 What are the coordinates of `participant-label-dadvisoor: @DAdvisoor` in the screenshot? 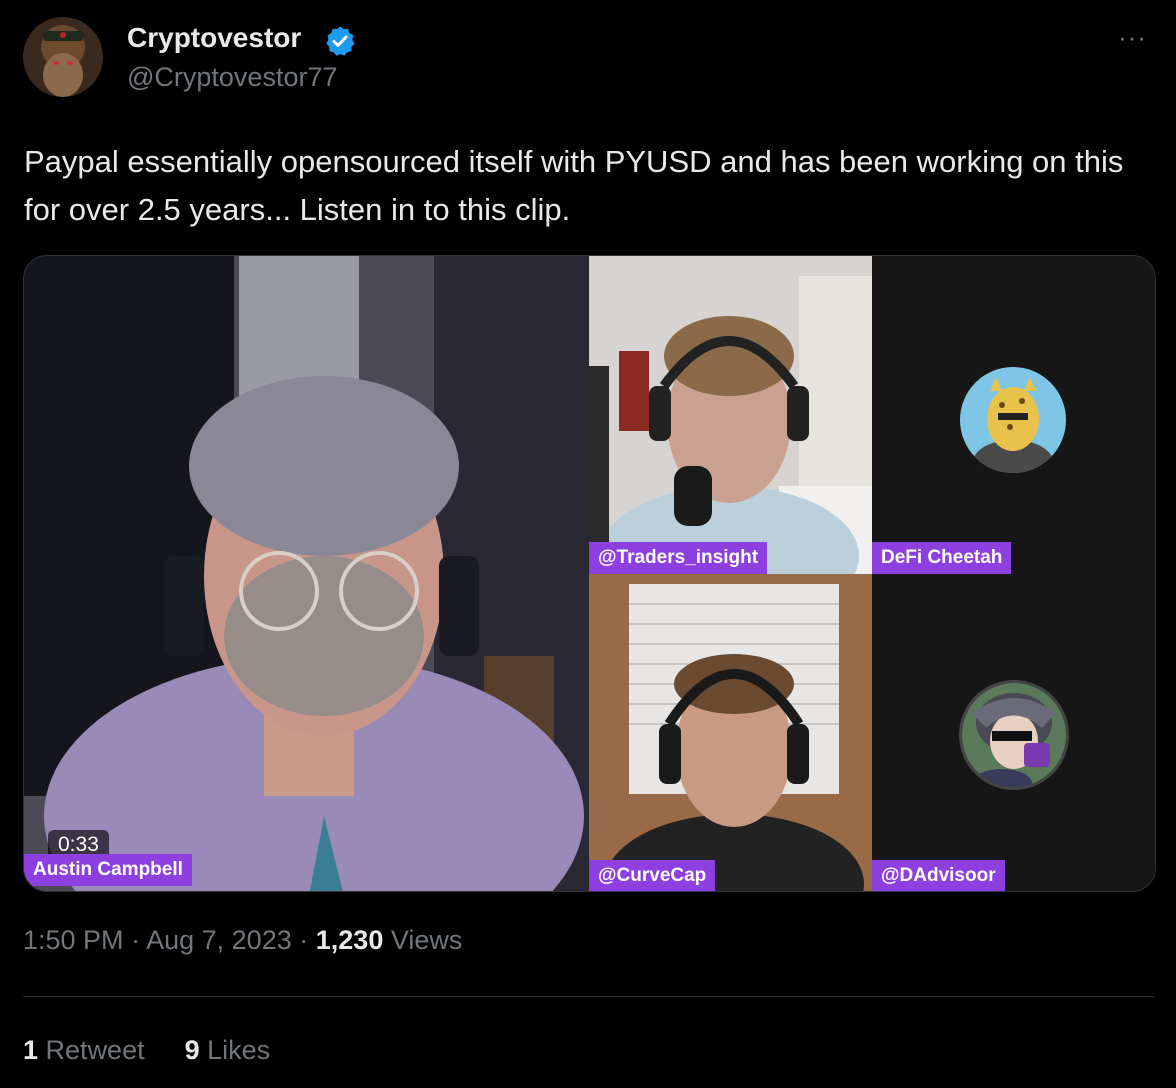 It's located at (938, 875).